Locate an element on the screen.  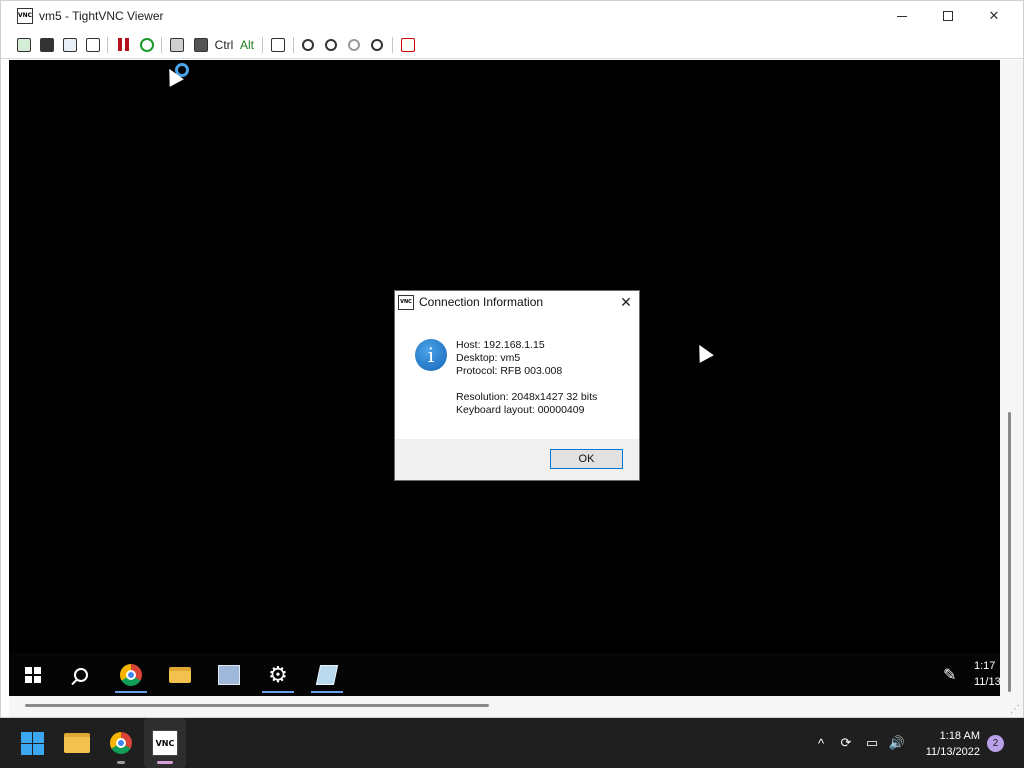
maximize-button is located at coordinates (948, 16).